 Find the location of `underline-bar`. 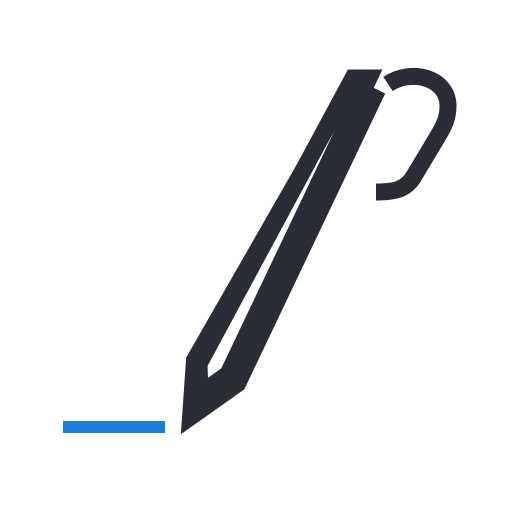

underline-bar is located at coordinates (114, 427).